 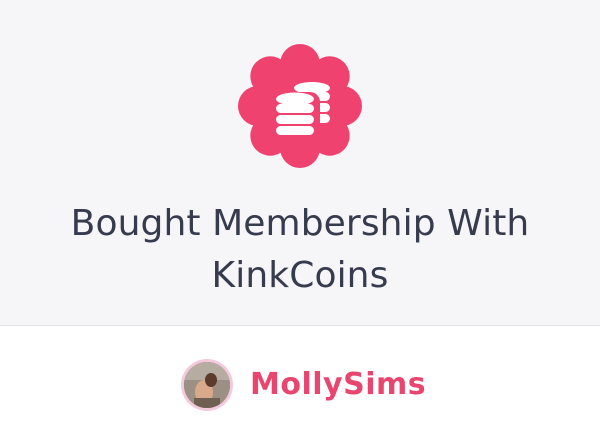 I want to click on activity-title-line2: KinkCoins, so click(x=300, y=275).